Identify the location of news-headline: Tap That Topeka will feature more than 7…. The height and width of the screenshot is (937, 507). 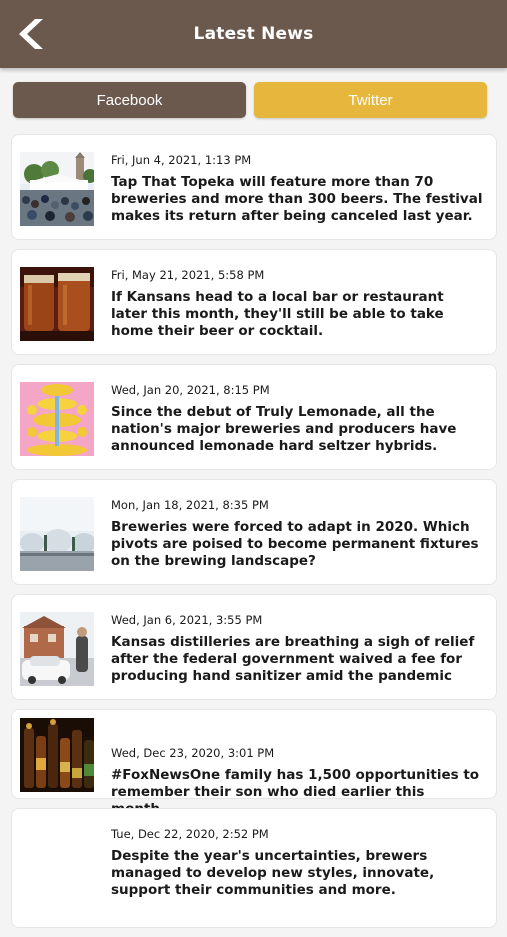
(297, 199).